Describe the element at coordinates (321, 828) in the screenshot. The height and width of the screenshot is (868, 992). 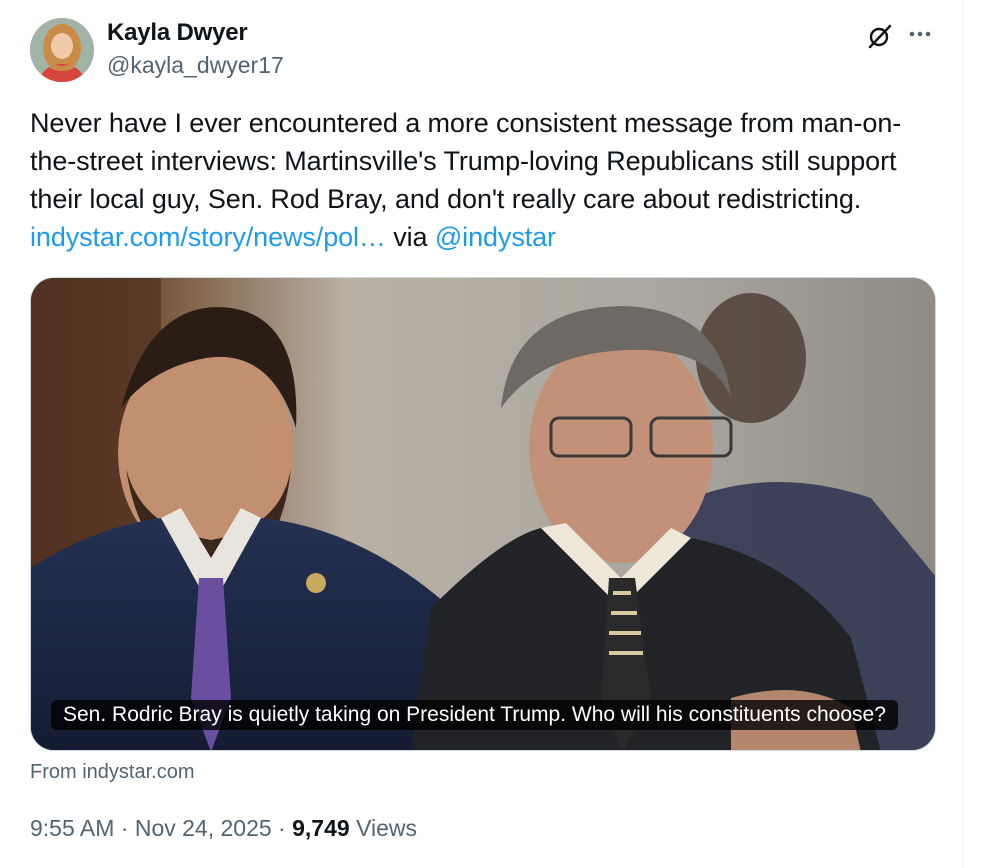
I see `views-count: 9,749` at that location.